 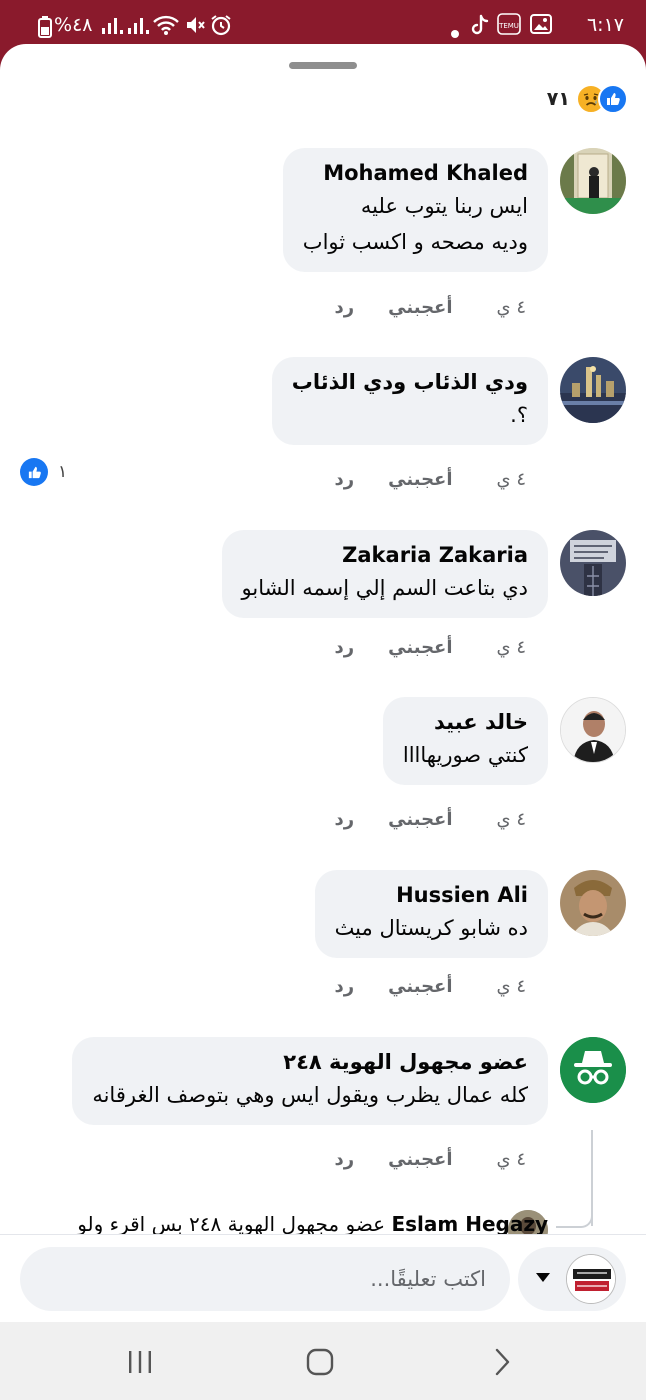 What do you see at coordinates (455, 33) in the screenshot?
I see `notification-dot-icon` at bounding box center [455, 33].